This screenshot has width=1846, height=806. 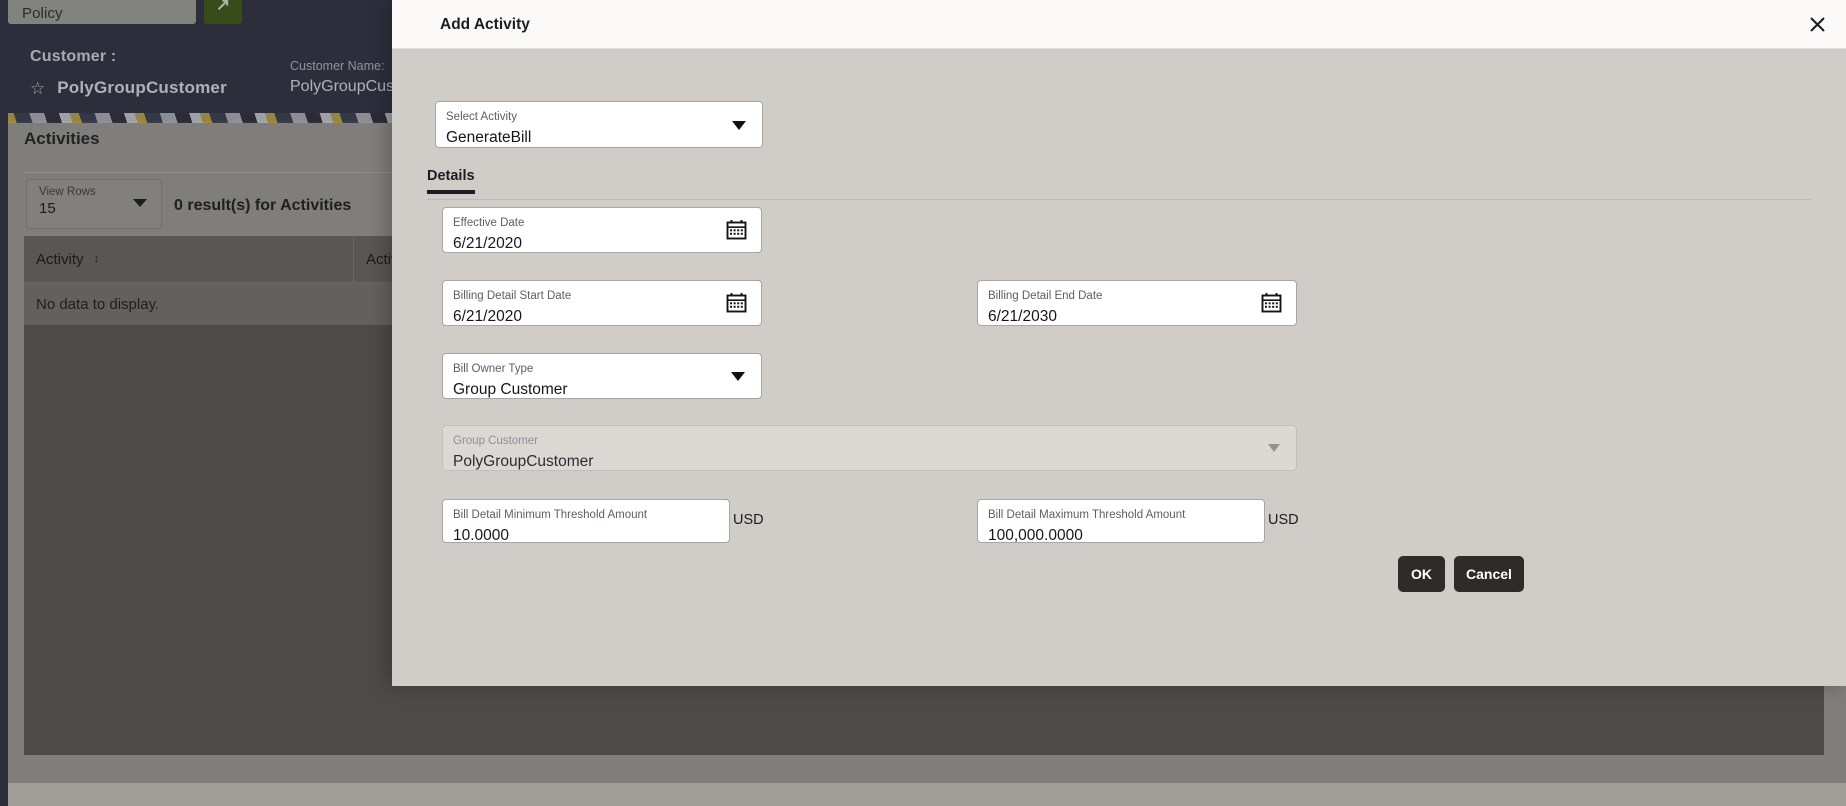 What do you see at coordinates (512, 296) in the screenshot?
I see `billing-detail-start-date-label: Billing Detail Start Date` at bounding box center [512, 296].